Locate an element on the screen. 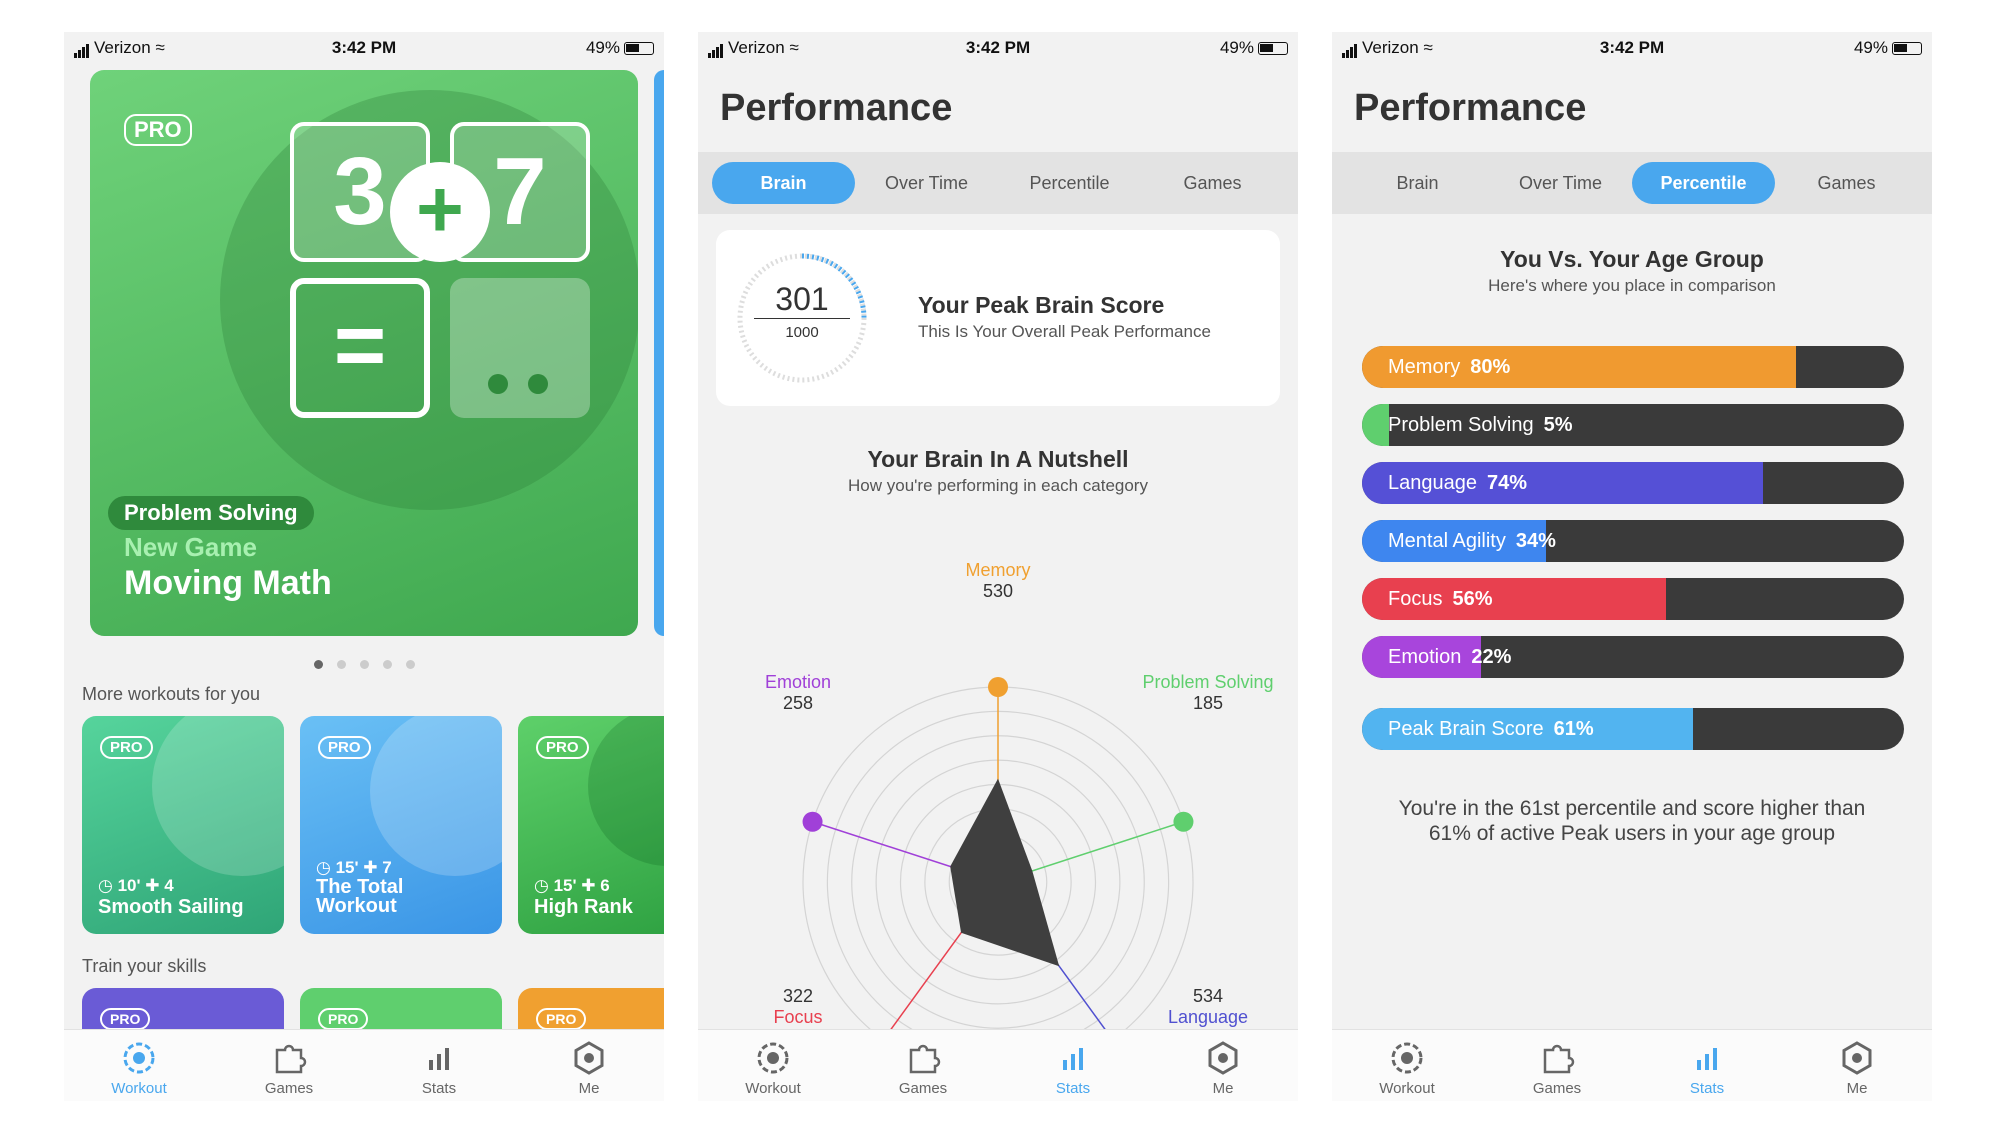  percentile-bar: Focus 56% is located at coordinates (1633, 599).